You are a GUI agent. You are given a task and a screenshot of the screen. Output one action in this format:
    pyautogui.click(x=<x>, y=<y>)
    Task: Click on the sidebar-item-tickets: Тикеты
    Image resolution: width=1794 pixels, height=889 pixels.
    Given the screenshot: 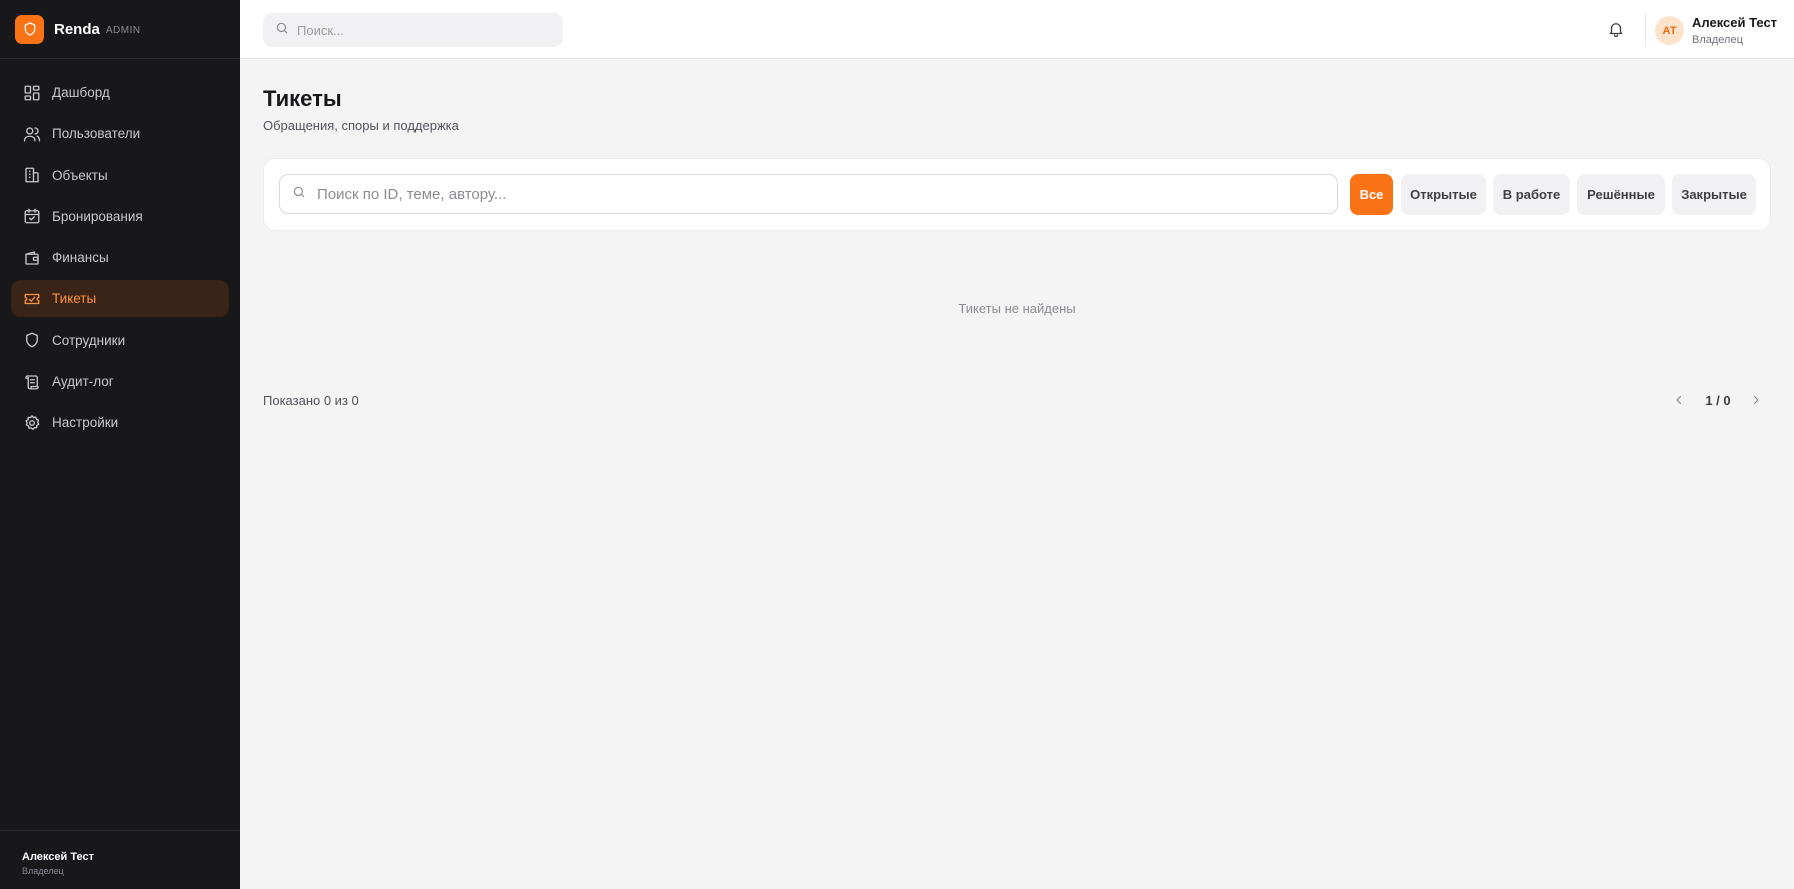 What is the action you would take?
    pyautogui.click(x=120, y=299)
    